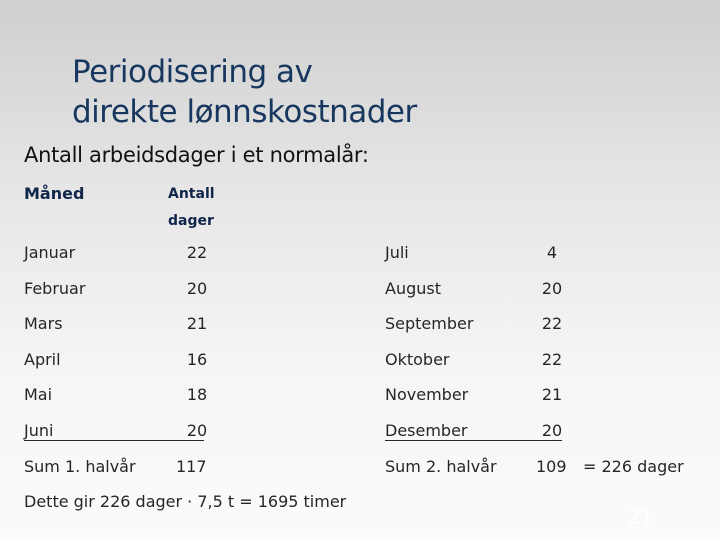 Image resolution: width=720 pixels, height=540 pixels. Describe the element at coordinates (552, 252) in the screenshot. I see `days-right: 4` at that location.